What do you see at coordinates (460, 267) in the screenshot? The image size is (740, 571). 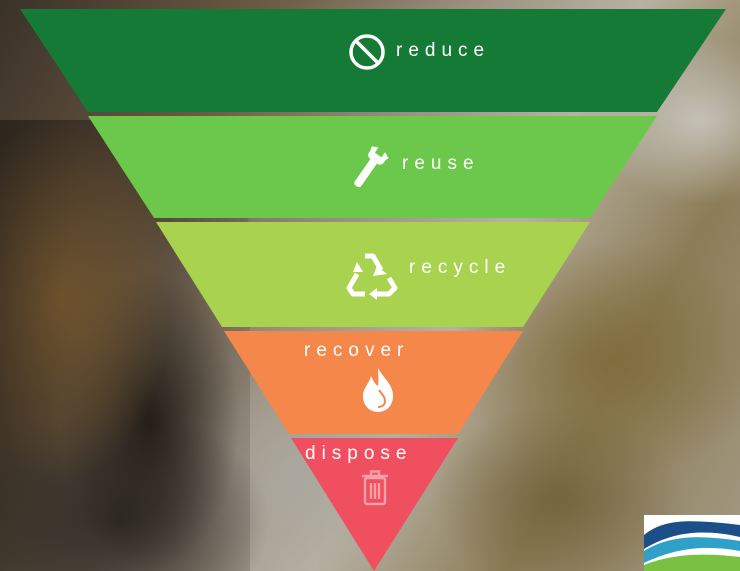 I see `tier-label-recycle: recycle` at bounding box center [460, 267].